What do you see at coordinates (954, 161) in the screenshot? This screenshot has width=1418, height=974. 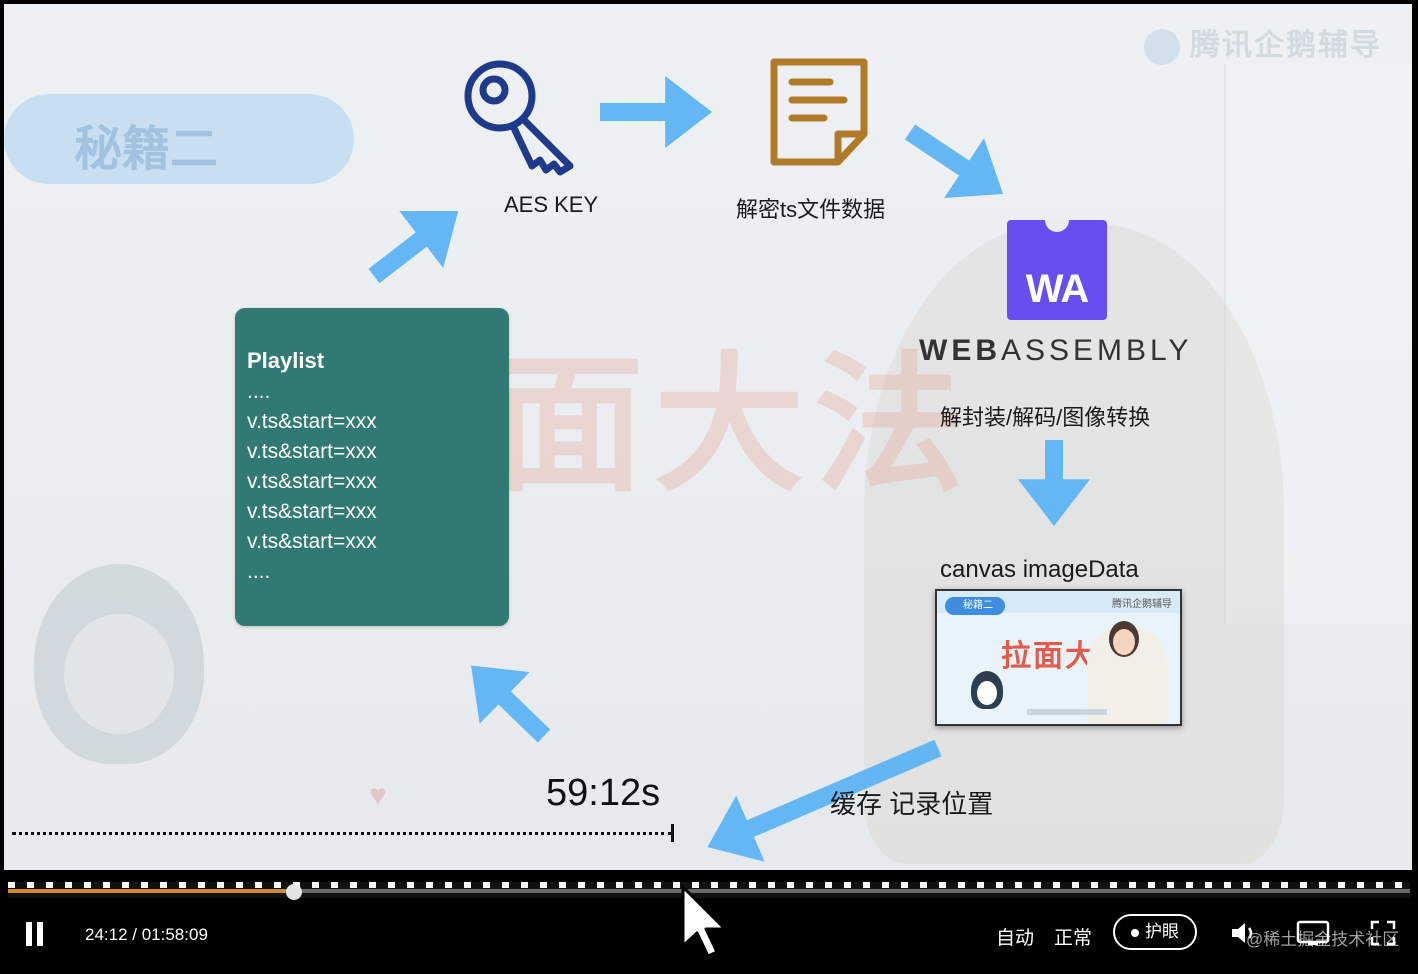 I see `arrow-document-wasm` at bounding box center [954, 161].